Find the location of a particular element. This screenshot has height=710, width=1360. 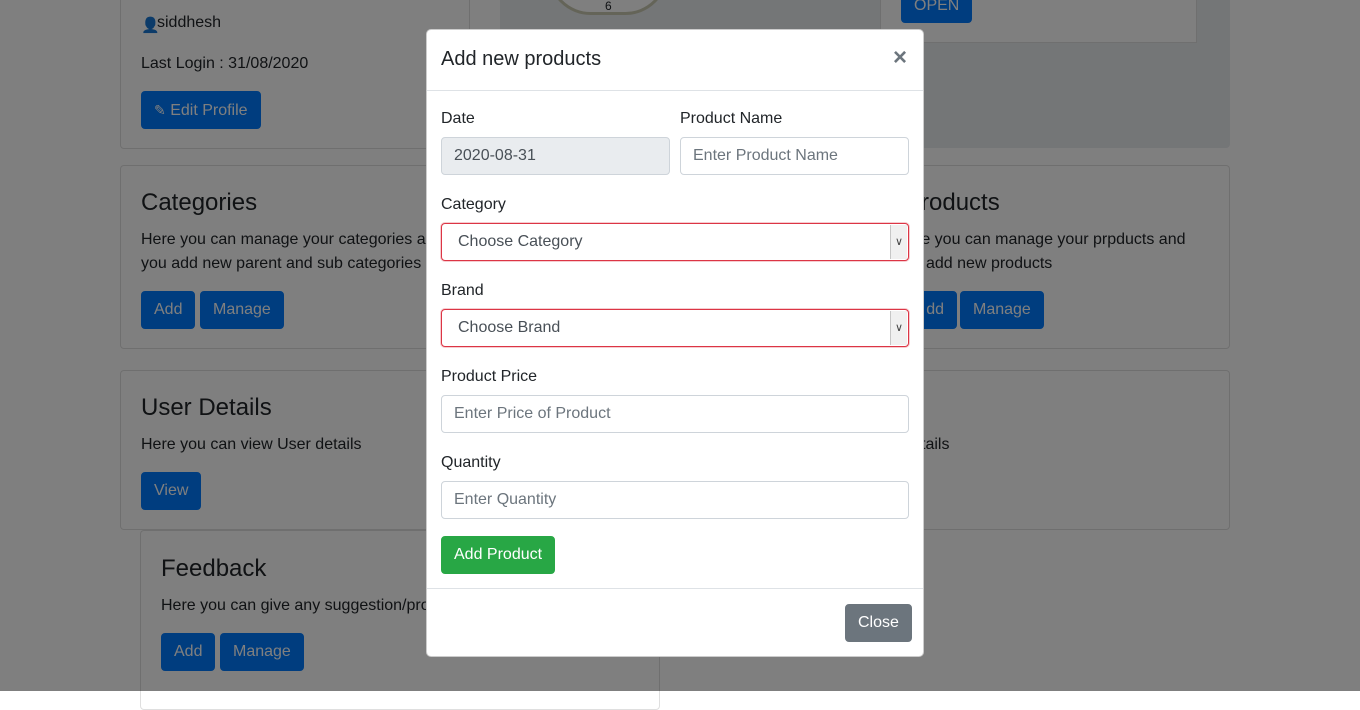

quantity-label: Quantity is located at coordinates (471, 462).